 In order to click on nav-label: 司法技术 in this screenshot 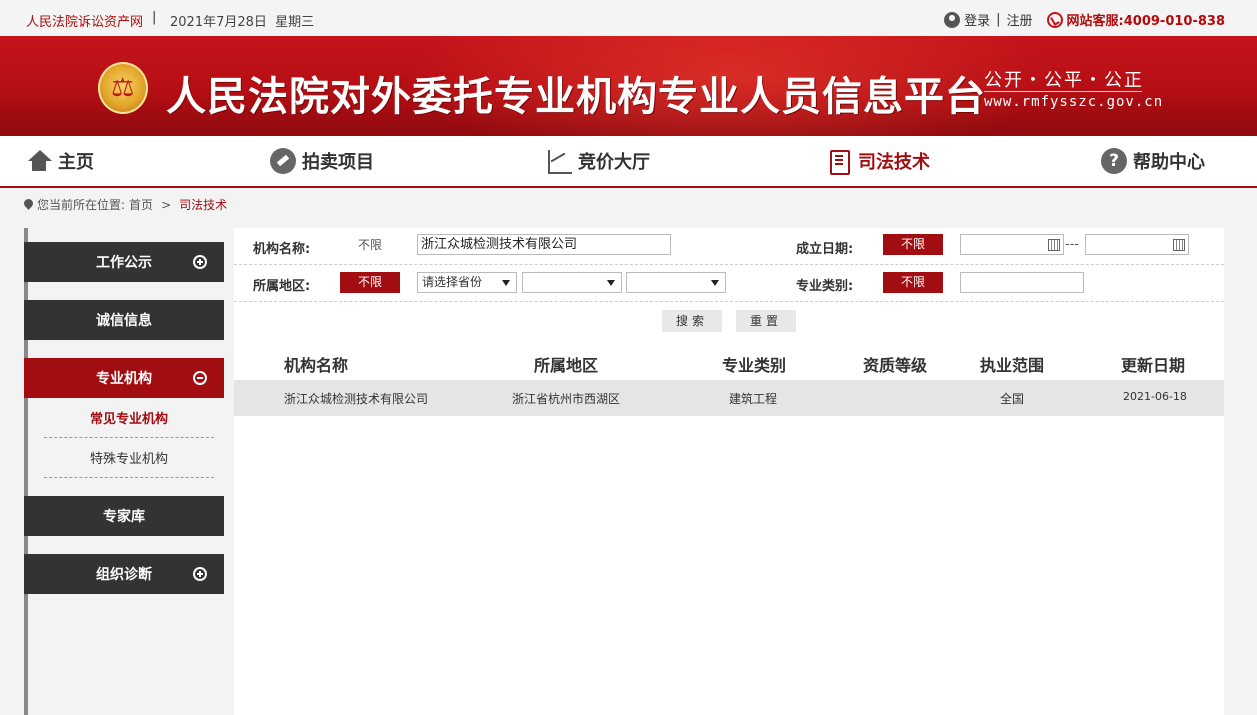, I will do `click(894, 162)`.